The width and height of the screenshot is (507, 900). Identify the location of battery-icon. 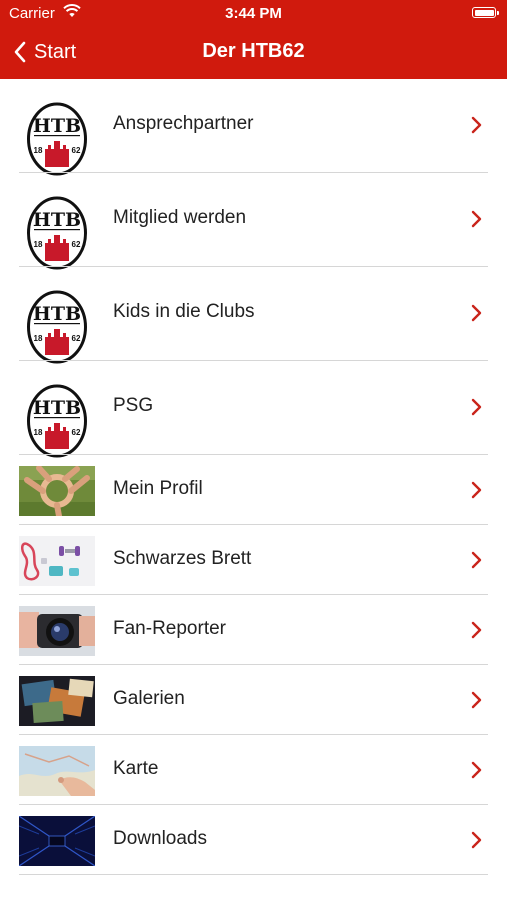
(485, 12).